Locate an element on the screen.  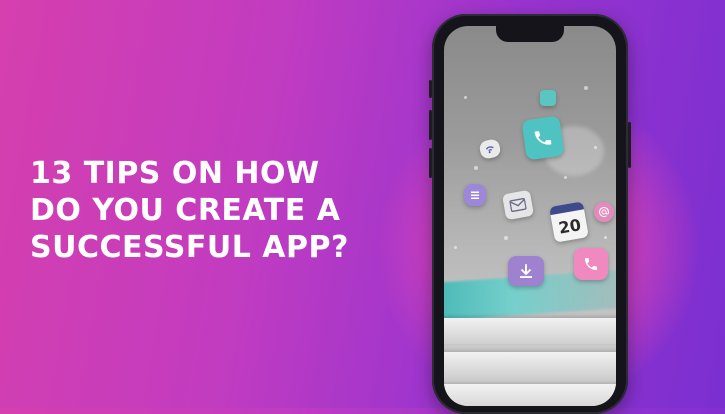
volume-up-button is located at coordinates (430, 125).